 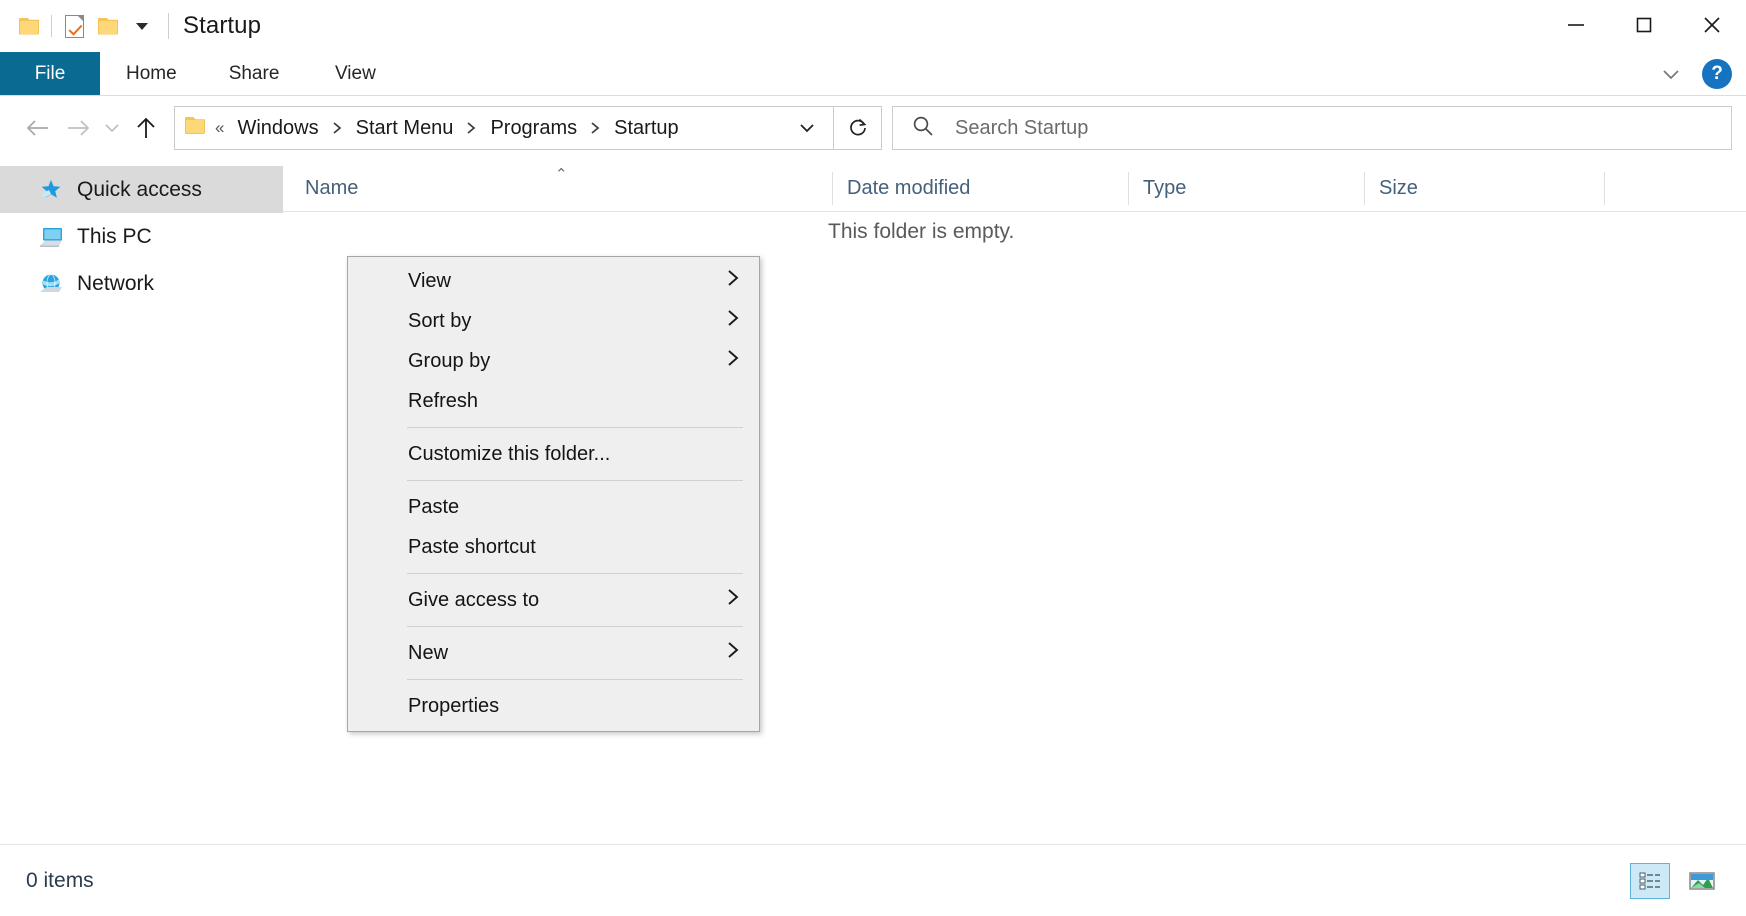 I want to click on menu-item-new: New, so click(x=553, y=653).